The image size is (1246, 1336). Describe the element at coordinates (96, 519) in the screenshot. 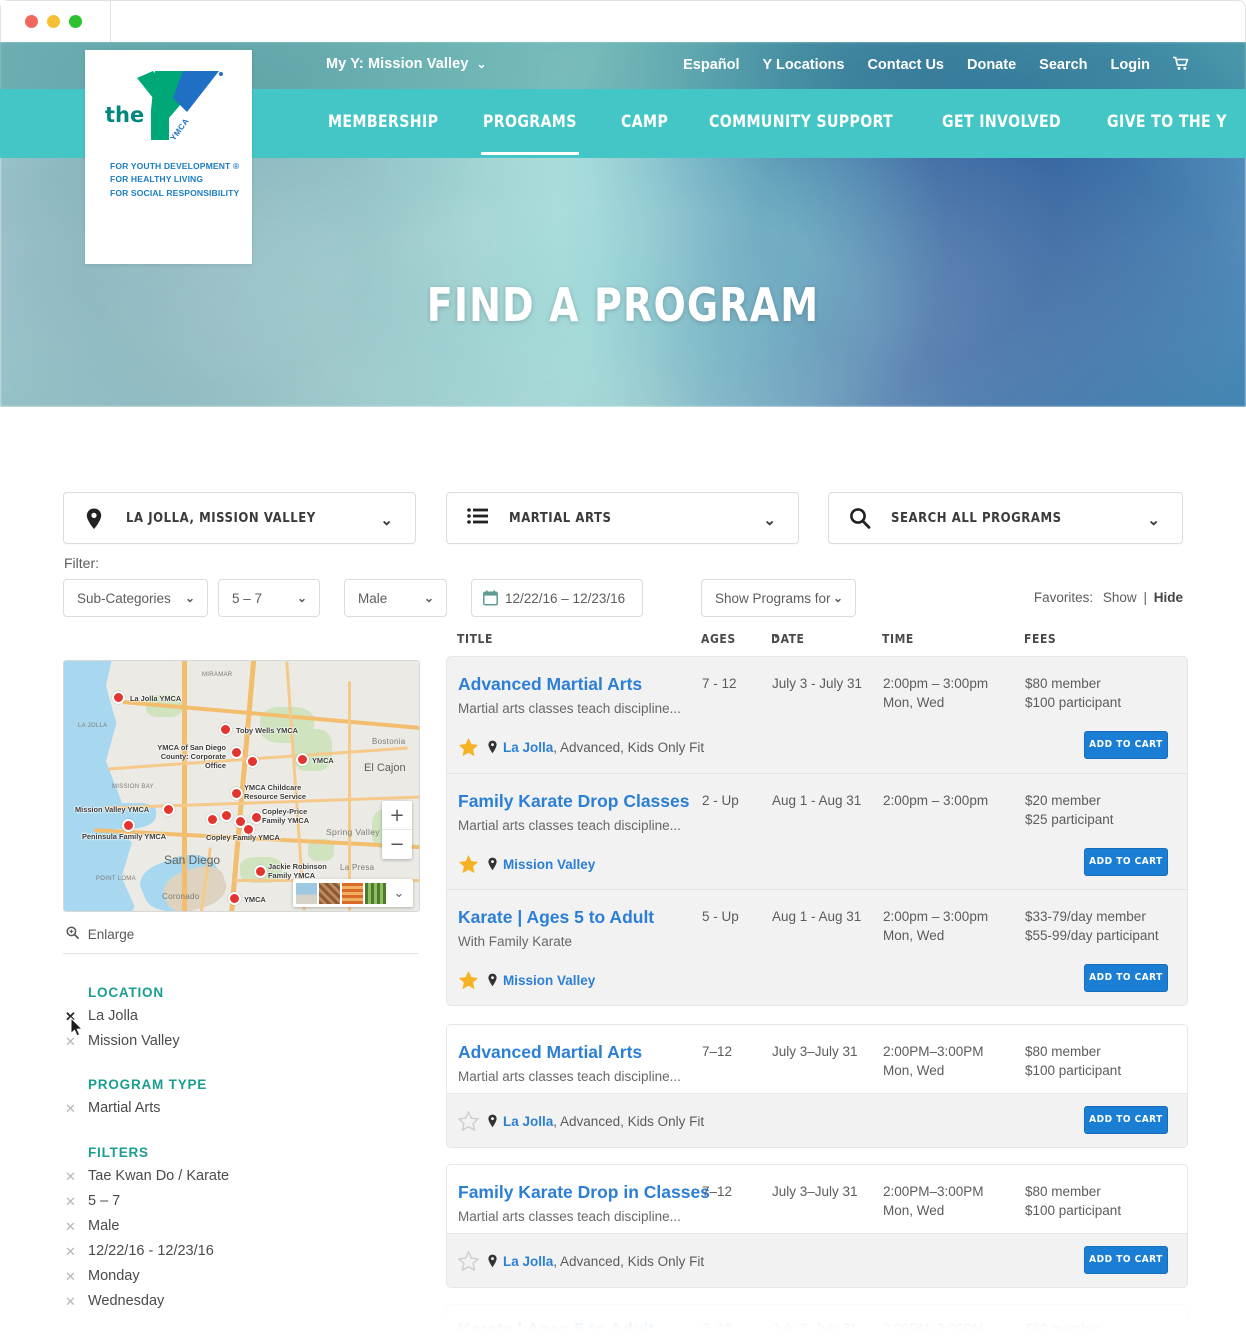

I see `map-pin-icon` at that location.